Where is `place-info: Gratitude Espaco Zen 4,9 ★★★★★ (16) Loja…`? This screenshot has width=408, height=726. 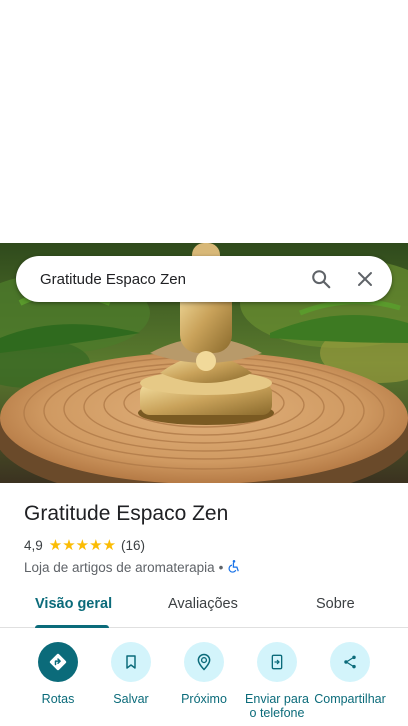
place-info: Gratitude Espaco Zen 4,9 ★★★★★ (16) Loja… is located at coordinates (209, 538).